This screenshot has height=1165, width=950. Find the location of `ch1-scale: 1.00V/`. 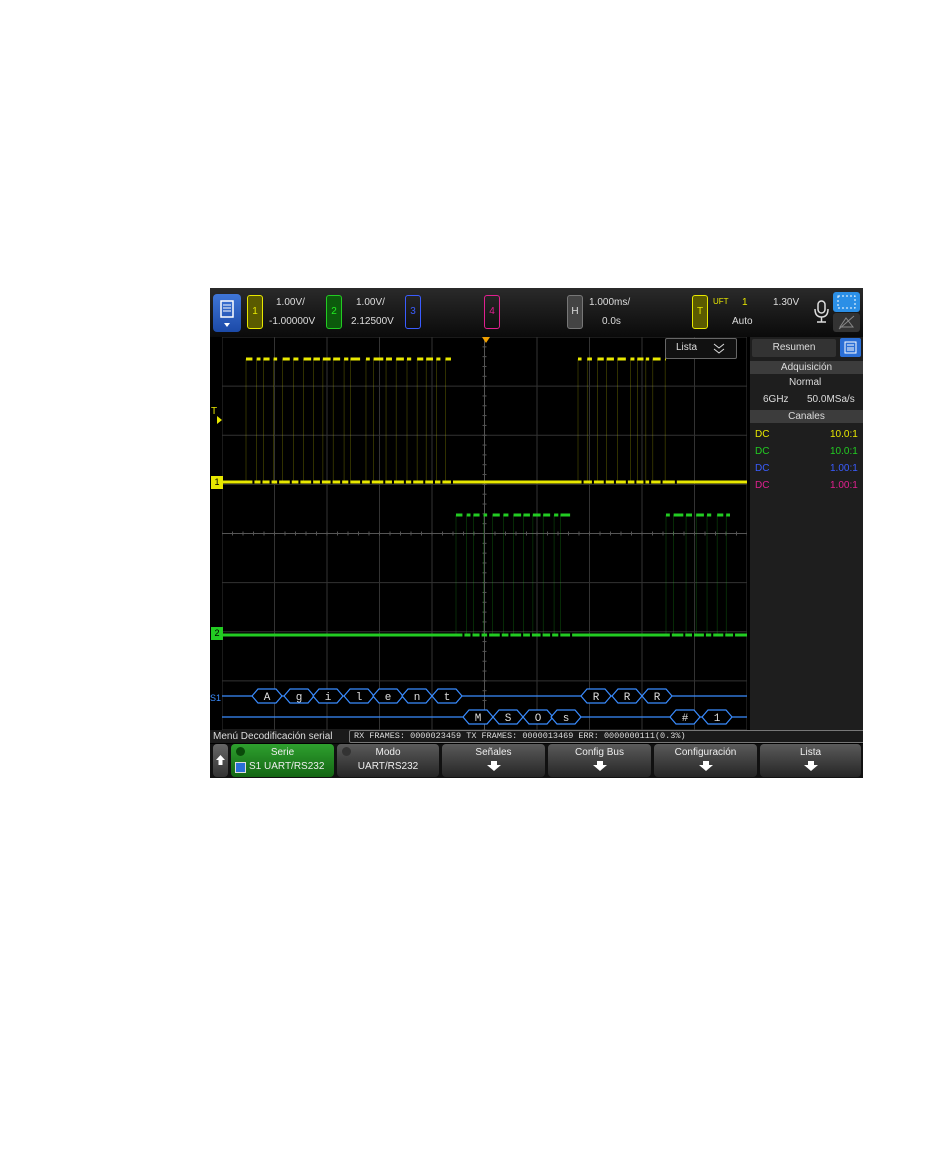

ch1-scale: 1.00V/ is located at coordinates (290, 302).